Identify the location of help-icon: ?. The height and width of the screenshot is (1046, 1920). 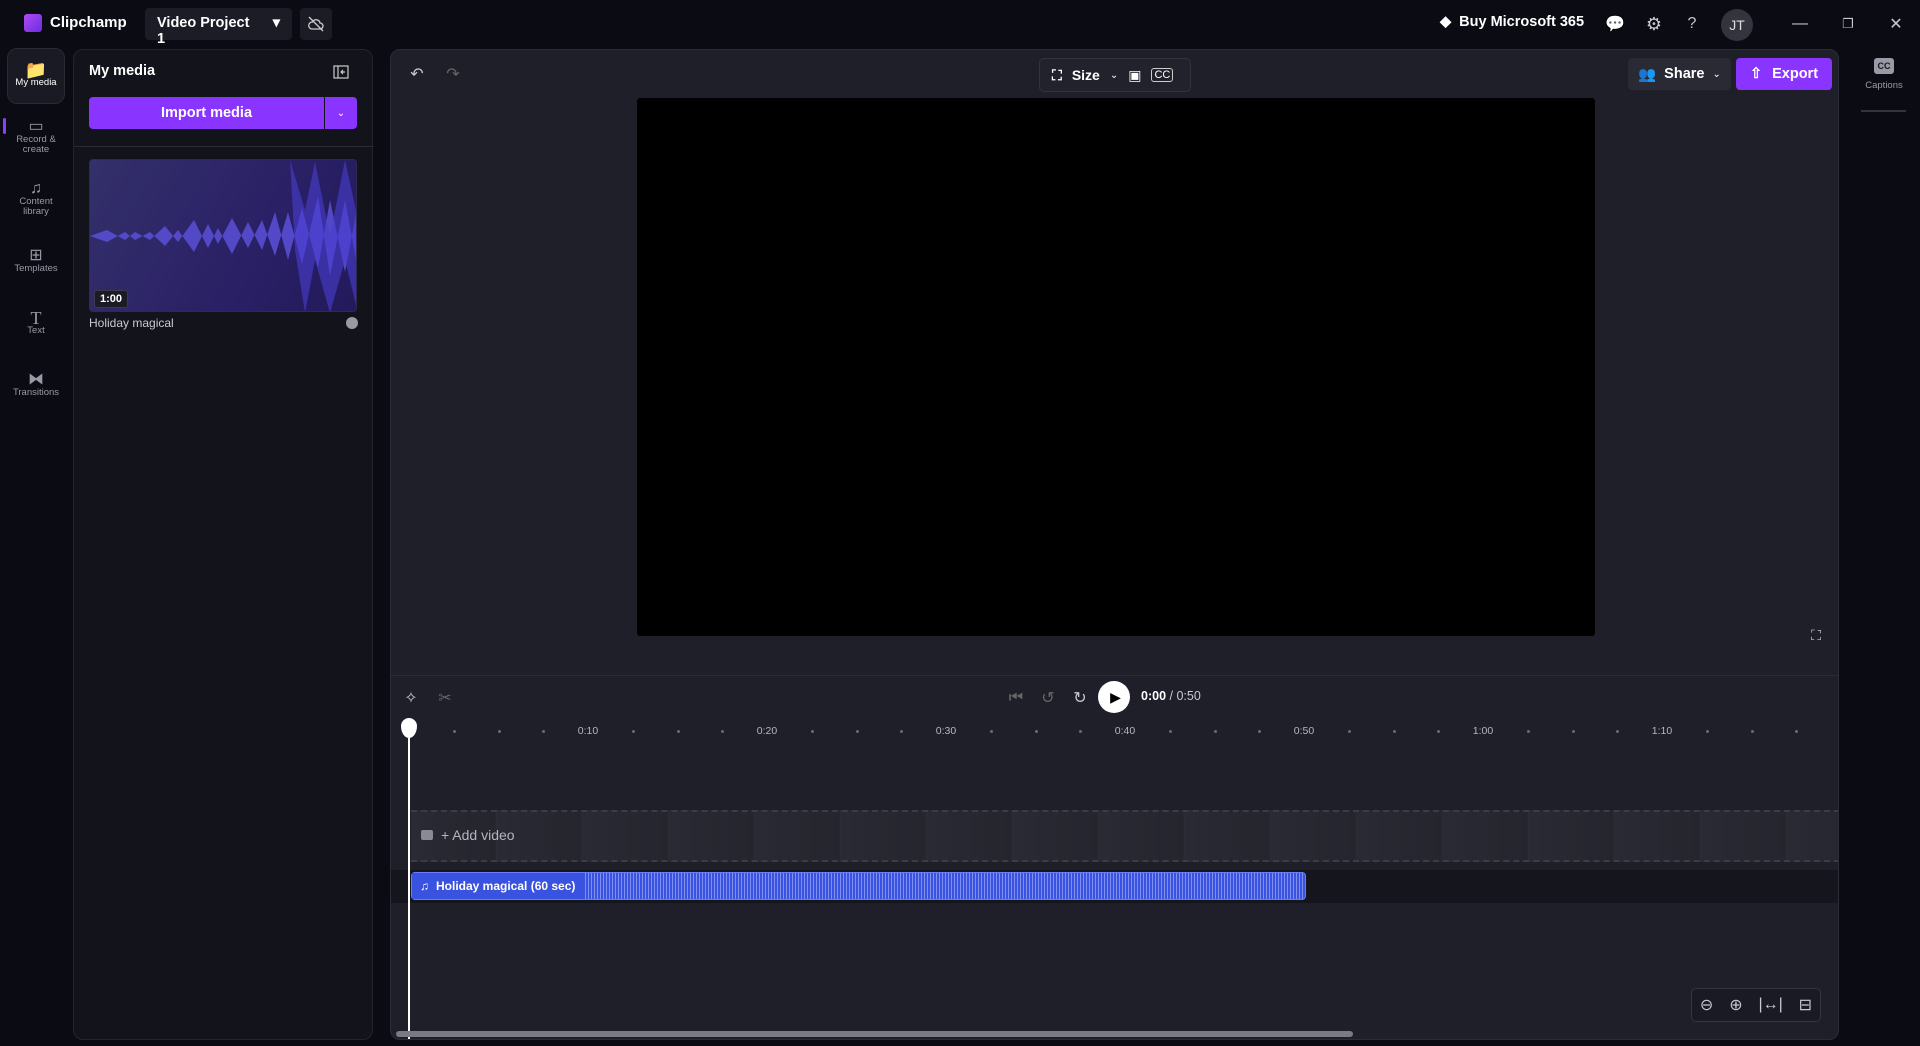
(1692, 24).